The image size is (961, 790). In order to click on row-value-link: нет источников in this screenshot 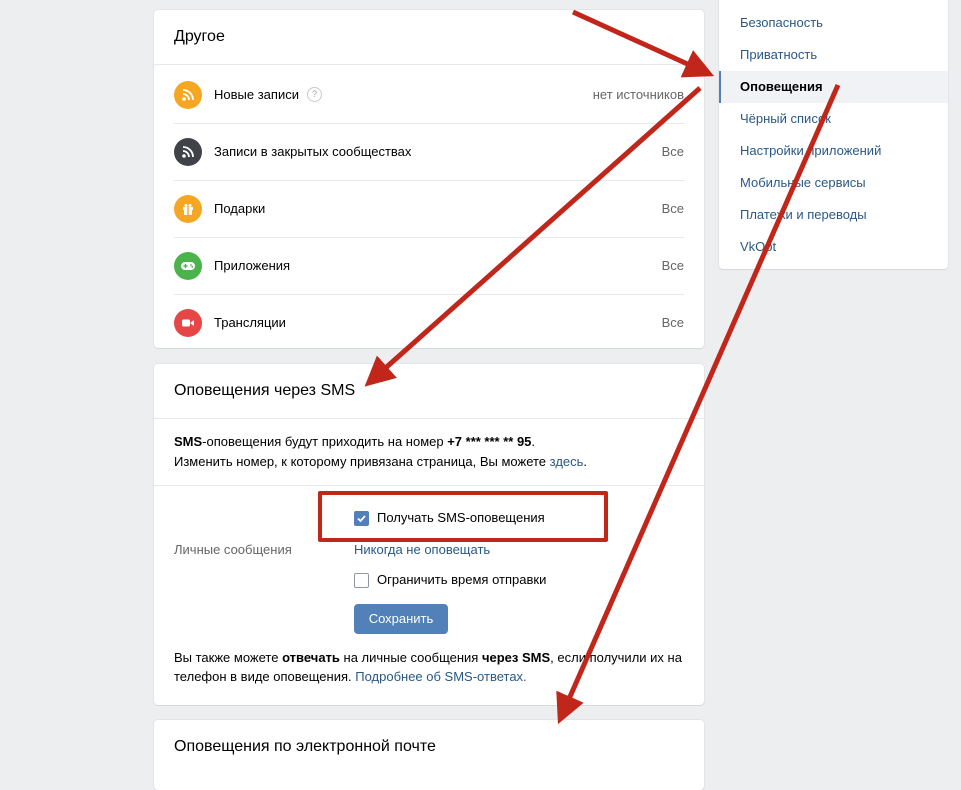, I will do `click(638, 94)`.